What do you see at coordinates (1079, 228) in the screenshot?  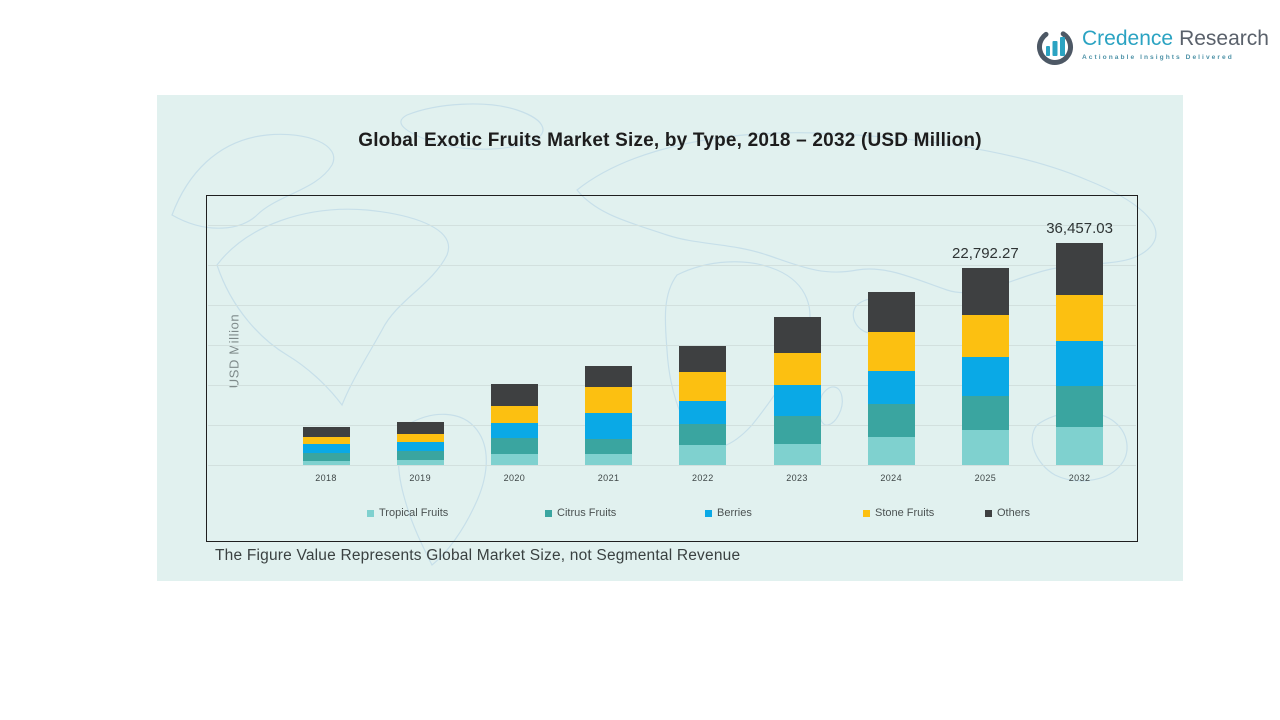 I see `data-label-2032: 36,457.03` at bounding box center [1079, 228].